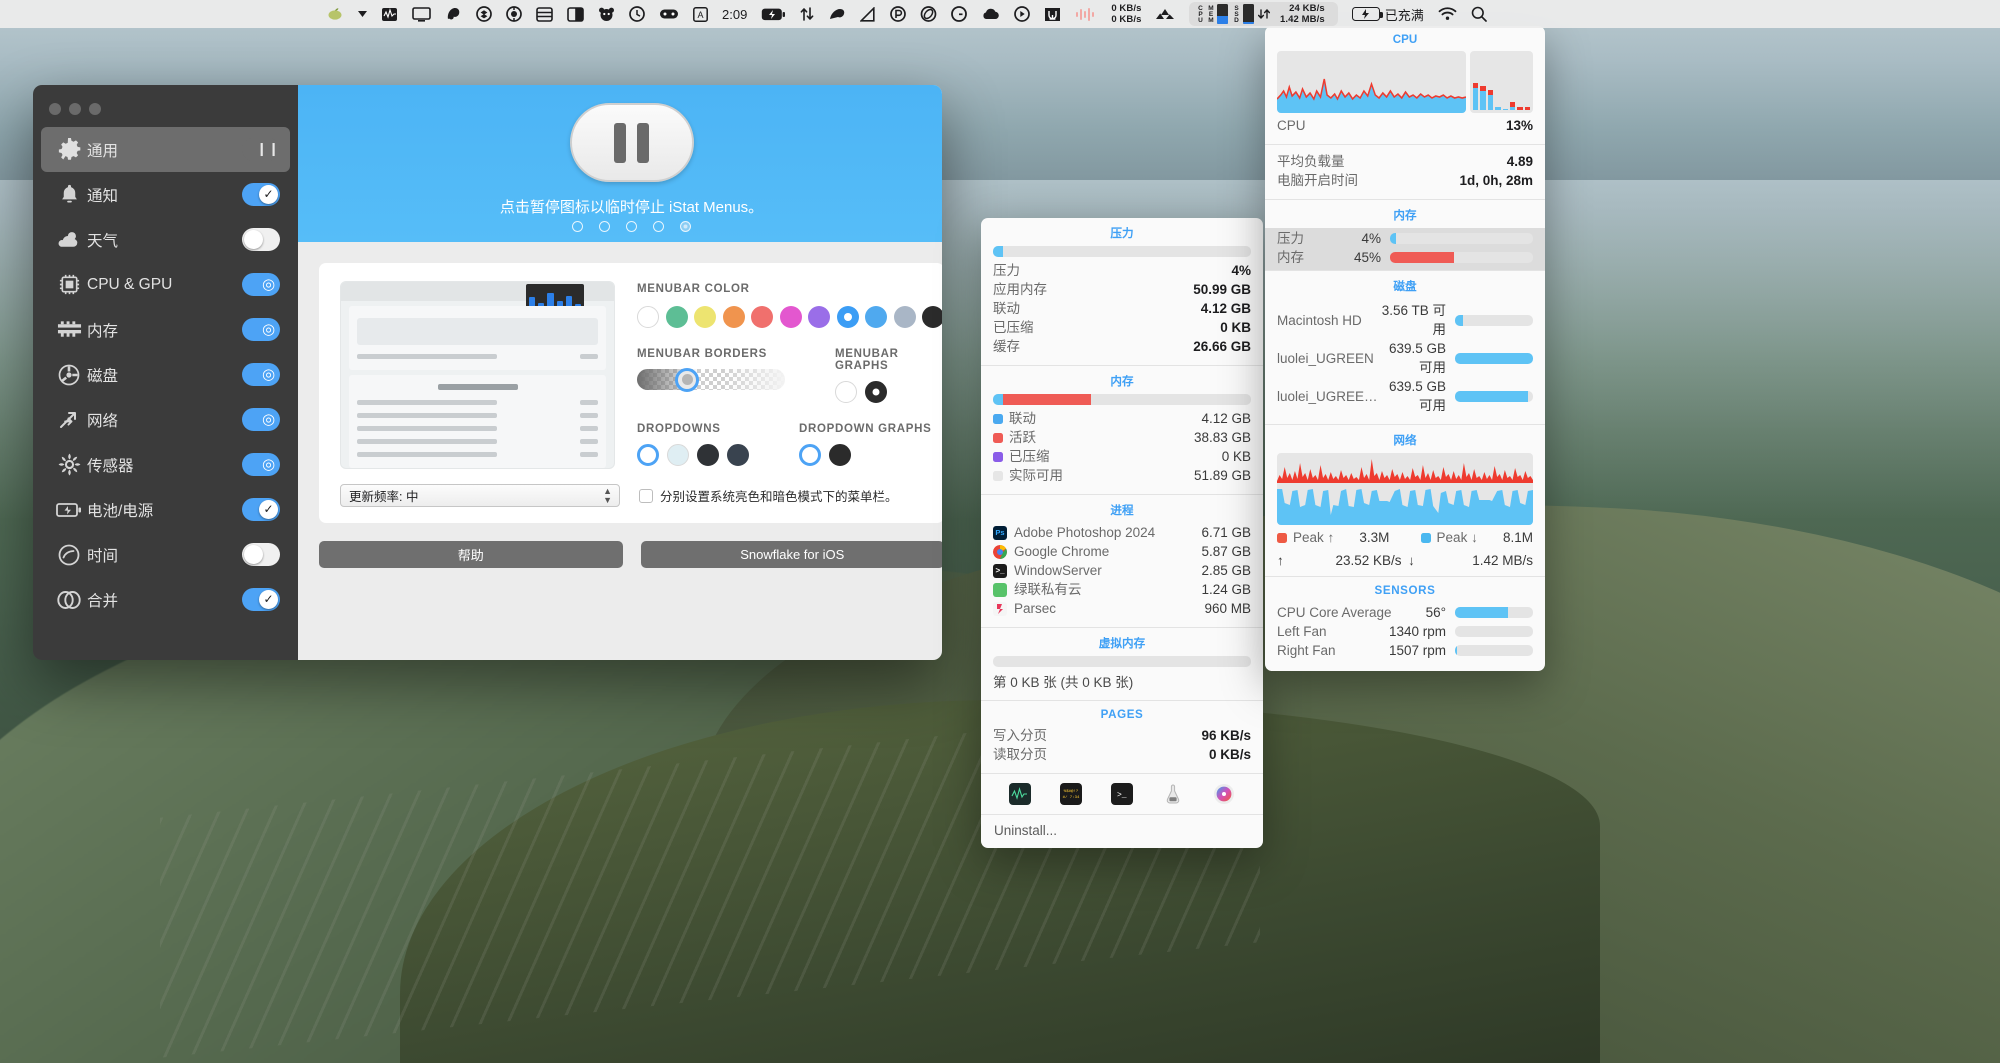 This screenshot has width=2000, height=1063. I want to click on sidebar-item-sensors: 传感器 ◎, so click(165, 464).